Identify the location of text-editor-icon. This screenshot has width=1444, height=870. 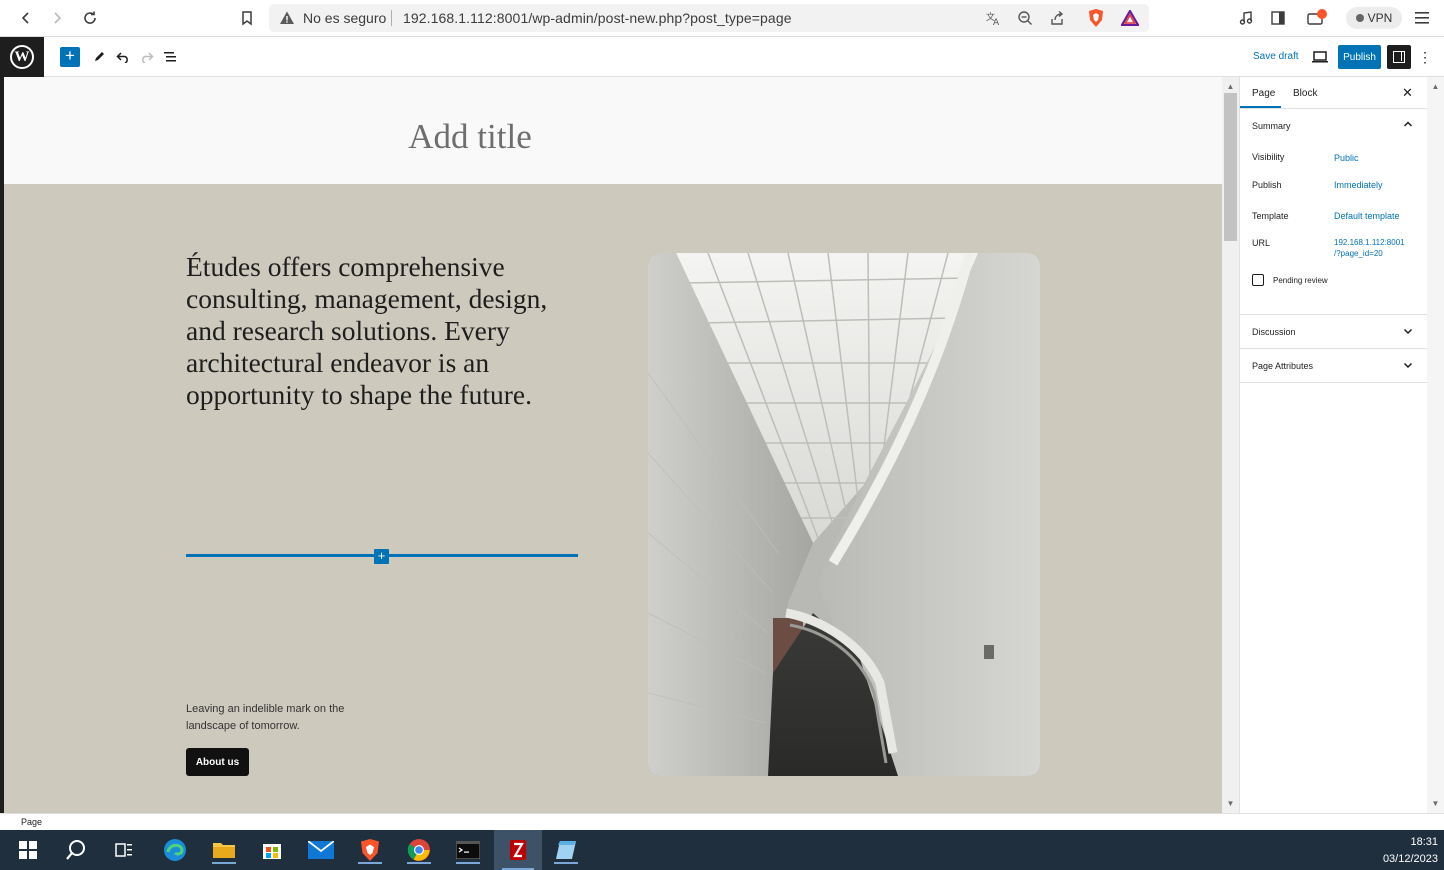
(566, 850).